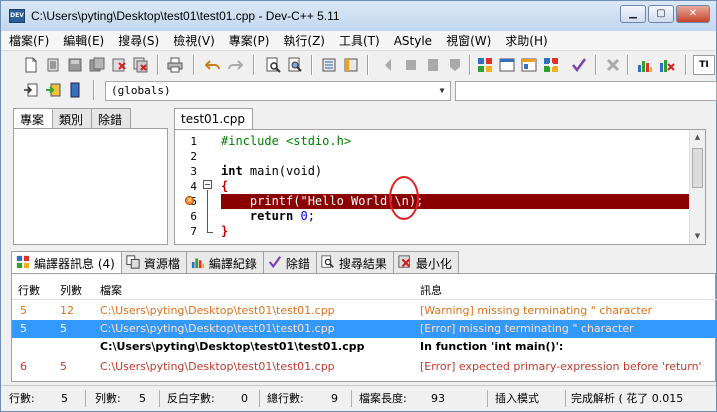  I want to click on code-line-1: #include <stdio.h>, so click(286, 141).